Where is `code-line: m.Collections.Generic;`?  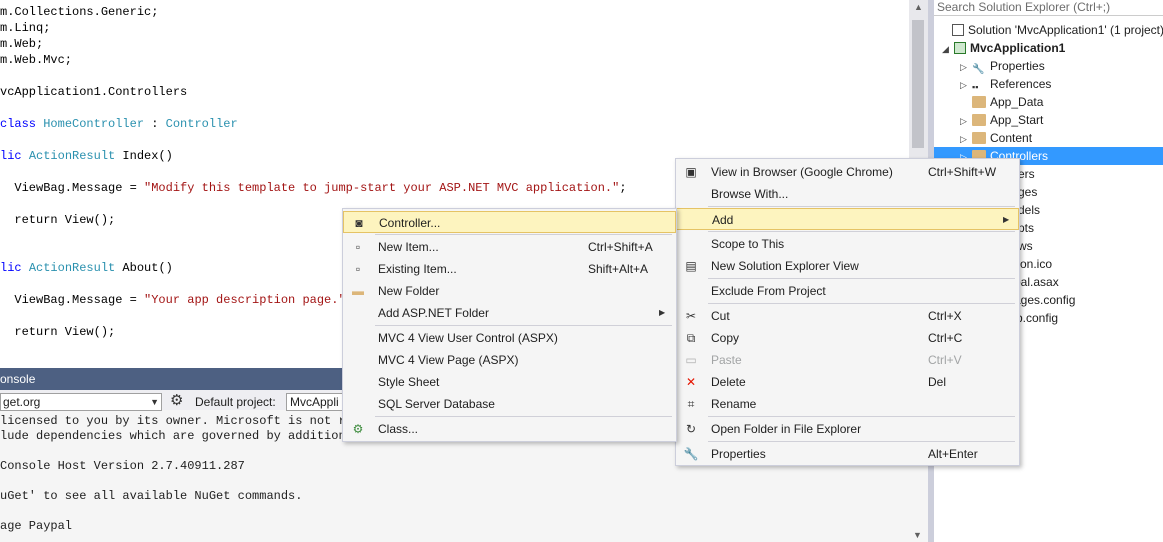
code-line: m.Collections.Generic; is located at coordinates (79, 12).